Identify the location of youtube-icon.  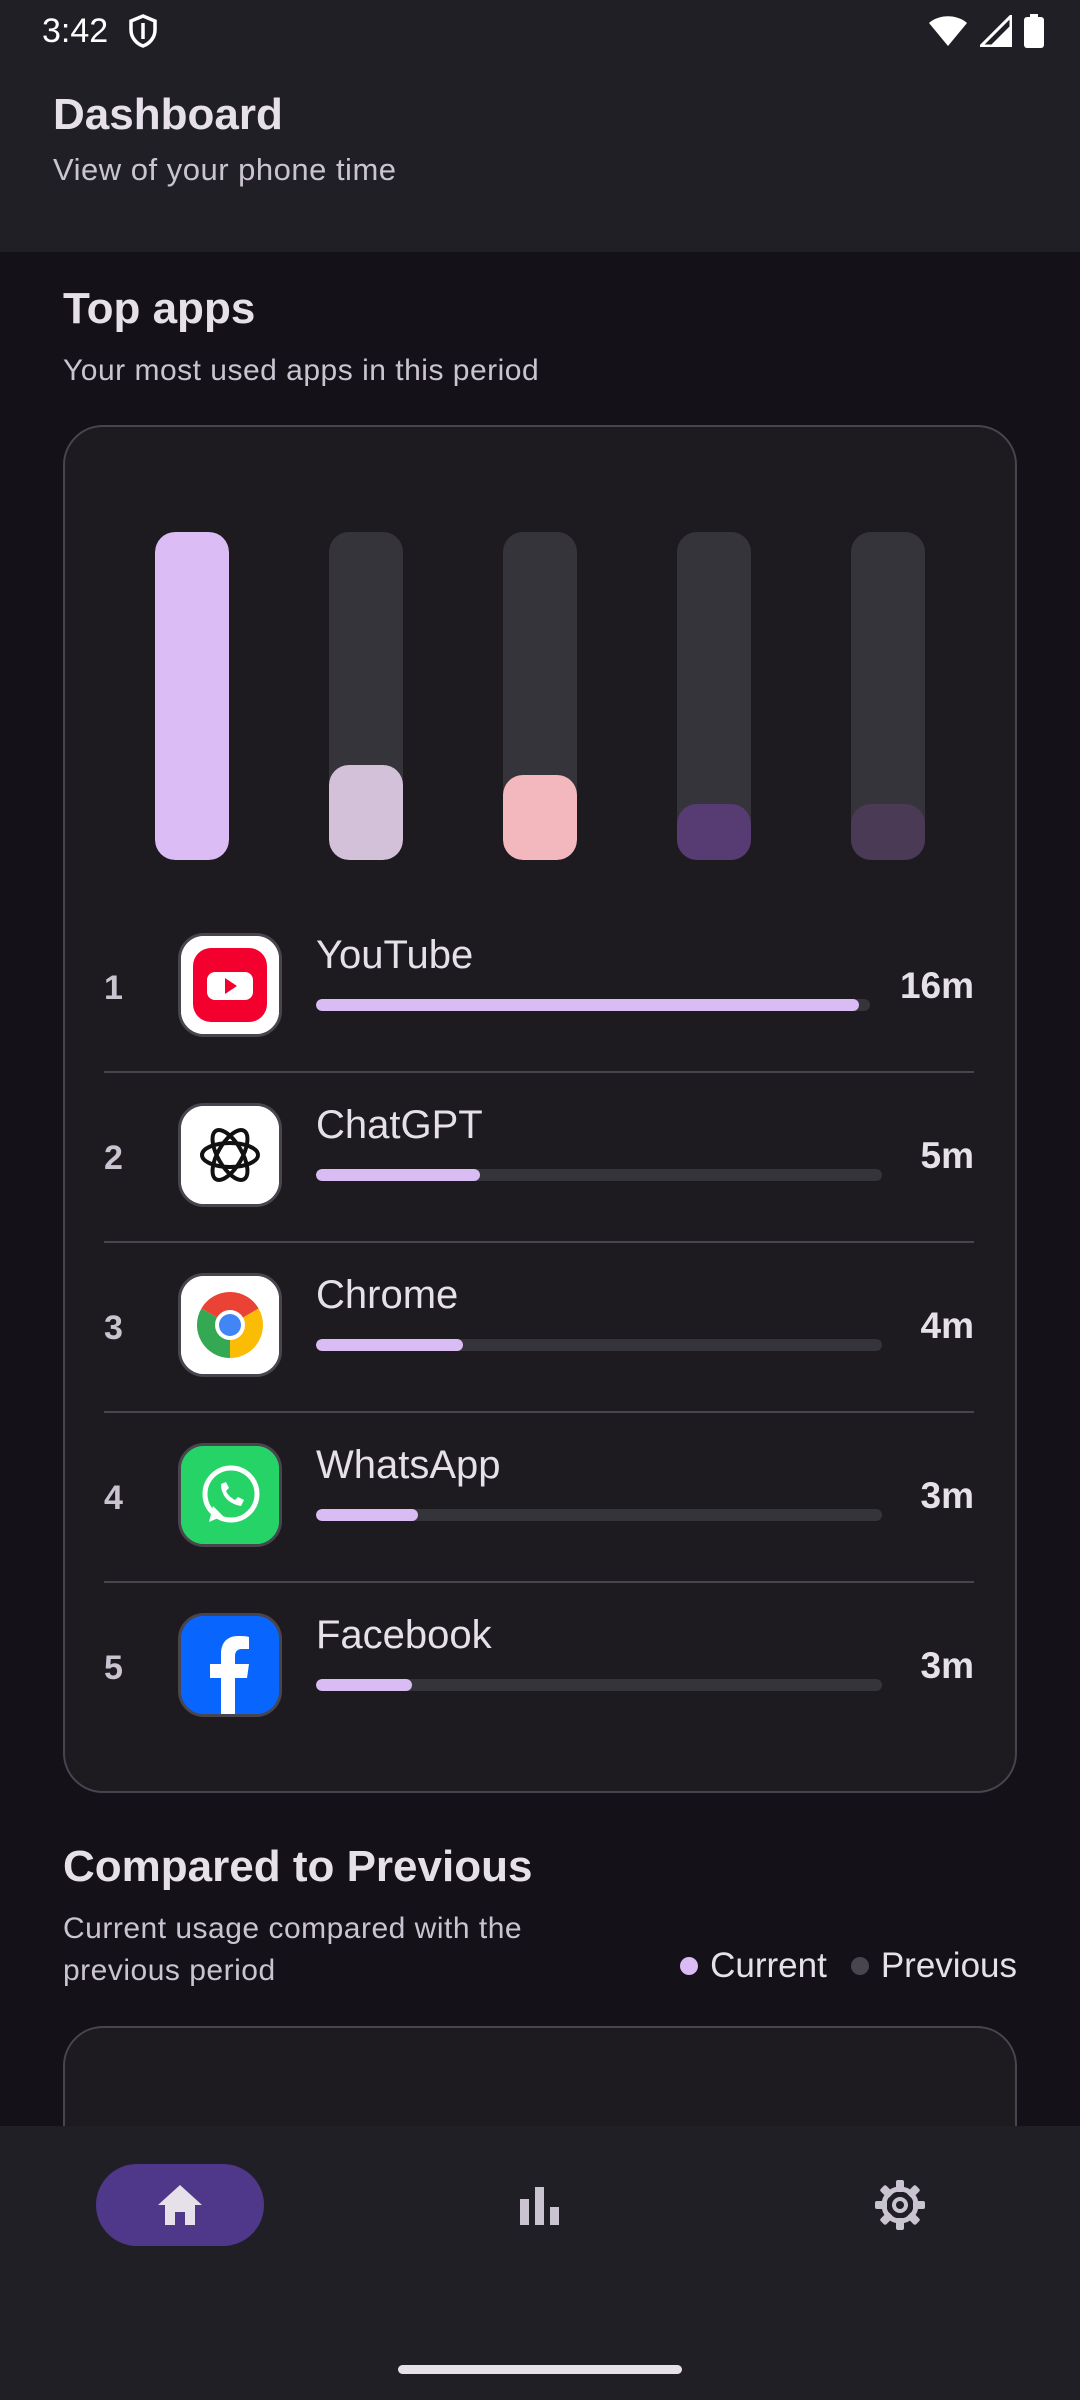
(230, 985).